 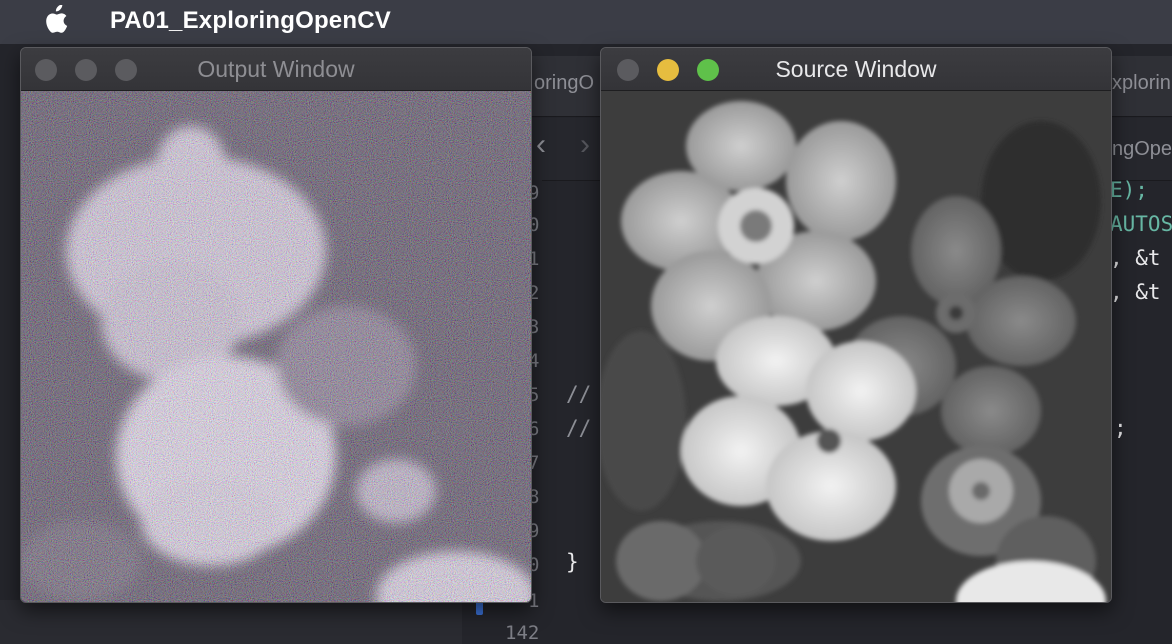 I want to click on source-window-titlebar: Source Window, so click(x=856, y=69).